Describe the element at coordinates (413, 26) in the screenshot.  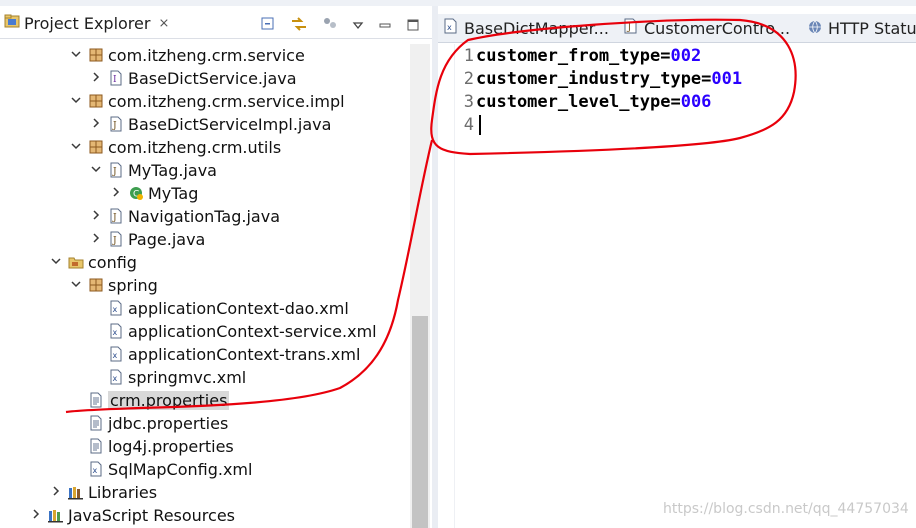
I see `maximize-icon` at that location.